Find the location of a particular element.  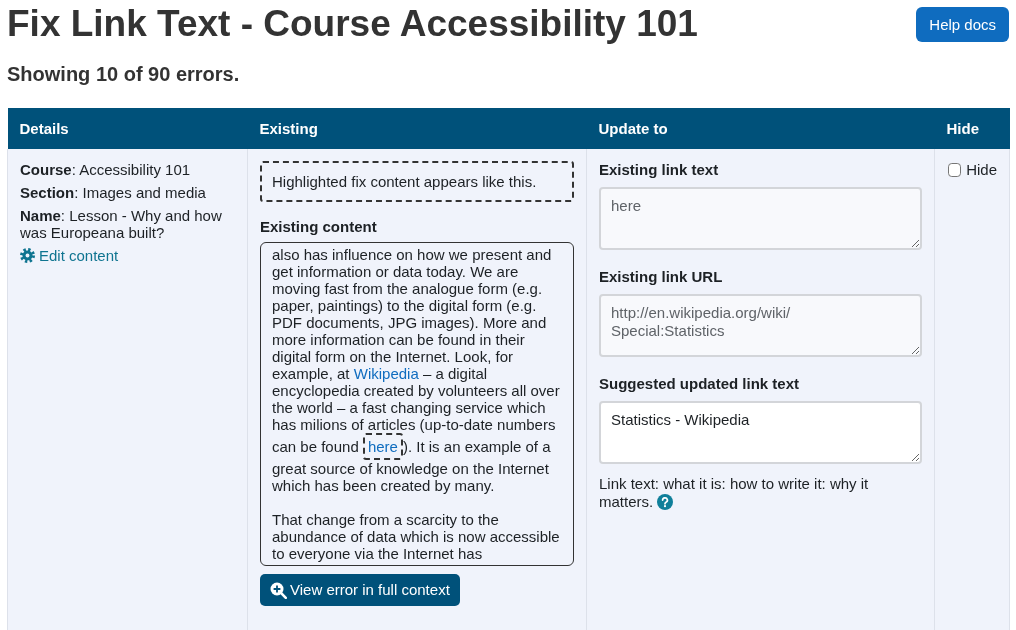

gear-icon is located at coordinates (27, 255).